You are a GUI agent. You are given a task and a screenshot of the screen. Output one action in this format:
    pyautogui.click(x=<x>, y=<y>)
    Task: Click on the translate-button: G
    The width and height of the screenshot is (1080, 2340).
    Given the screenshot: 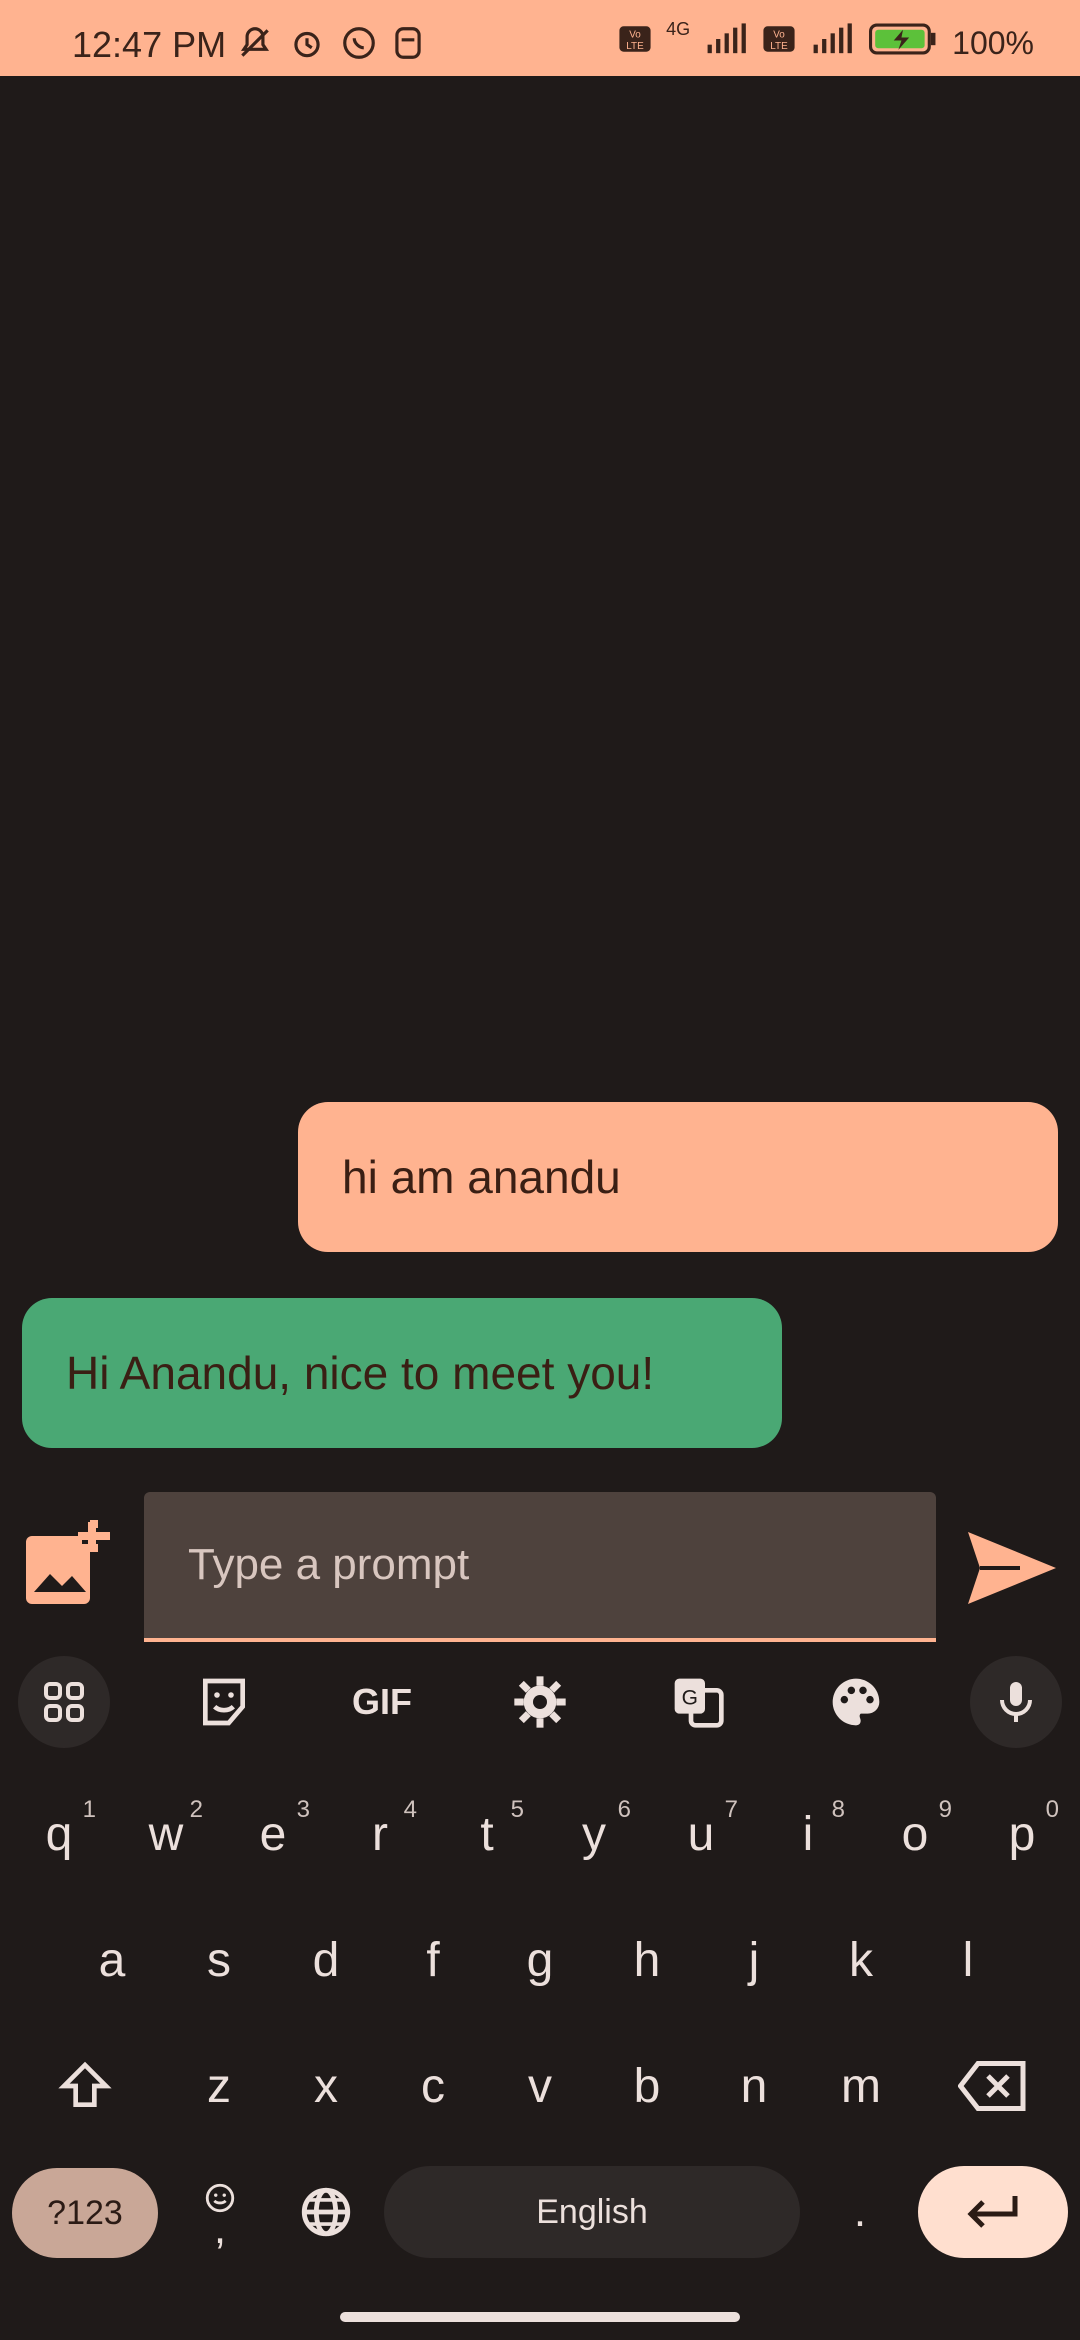 What is the action you would take?
    pyautogui.click(x=698, y=1702)
    